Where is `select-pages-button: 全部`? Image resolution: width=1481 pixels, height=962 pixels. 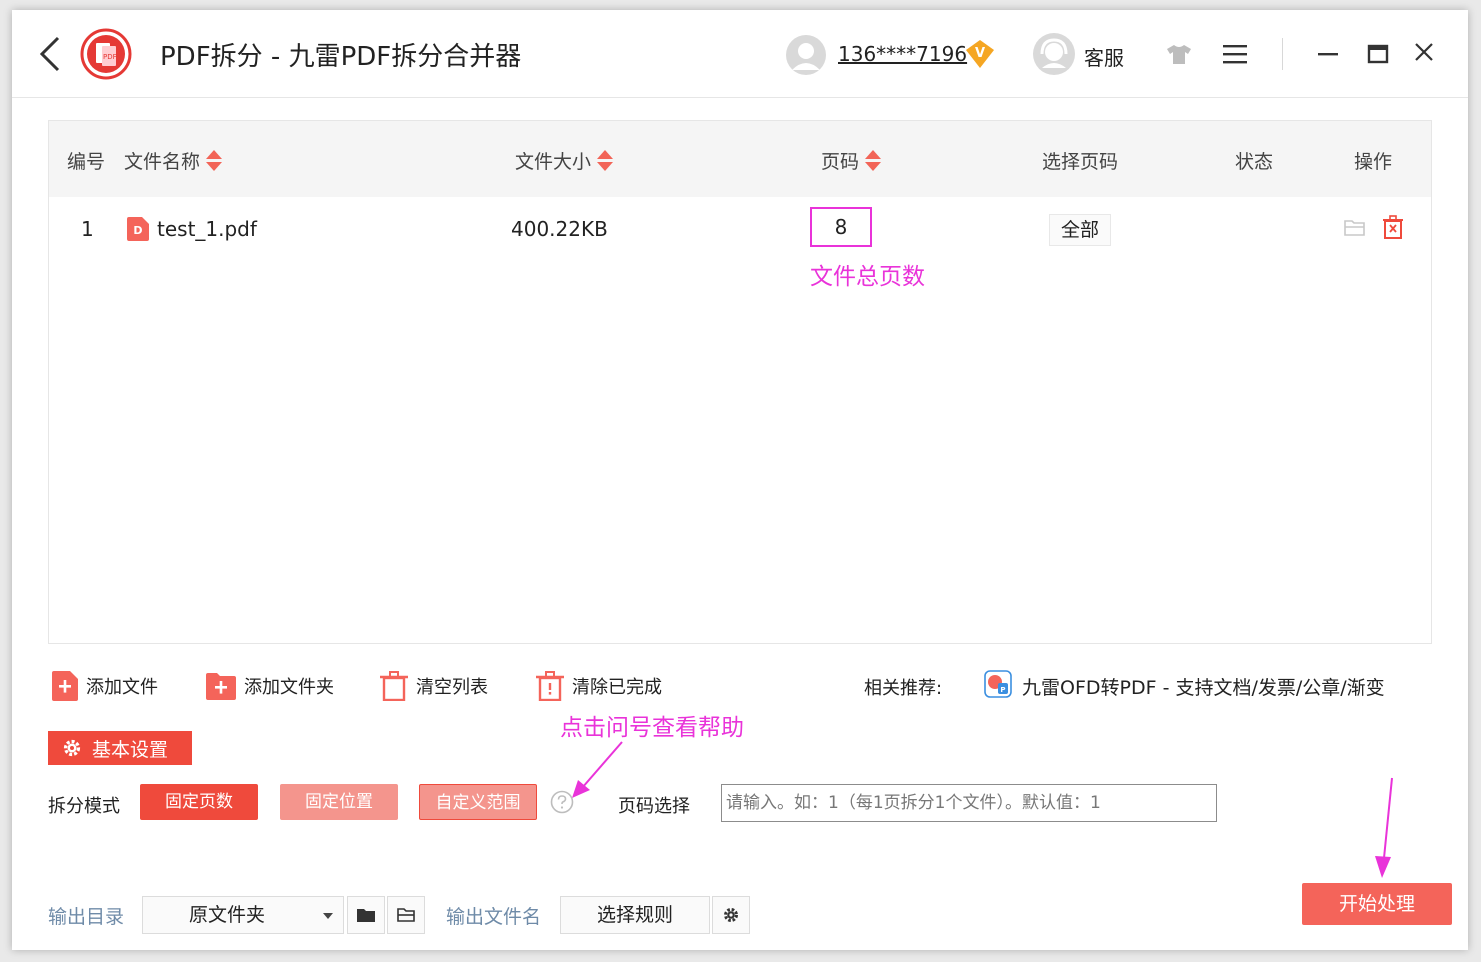
select-pages-button: 全部 is located at coordinates (1080, 230).